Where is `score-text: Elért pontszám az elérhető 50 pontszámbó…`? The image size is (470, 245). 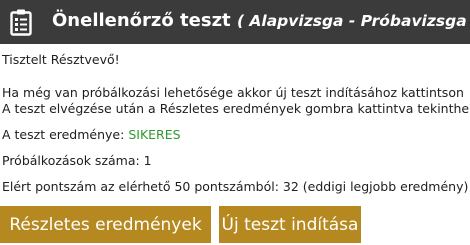
score-text: Elért pontszám az elérhető 50 pontszámbó… is located at coordinates (235, 186).